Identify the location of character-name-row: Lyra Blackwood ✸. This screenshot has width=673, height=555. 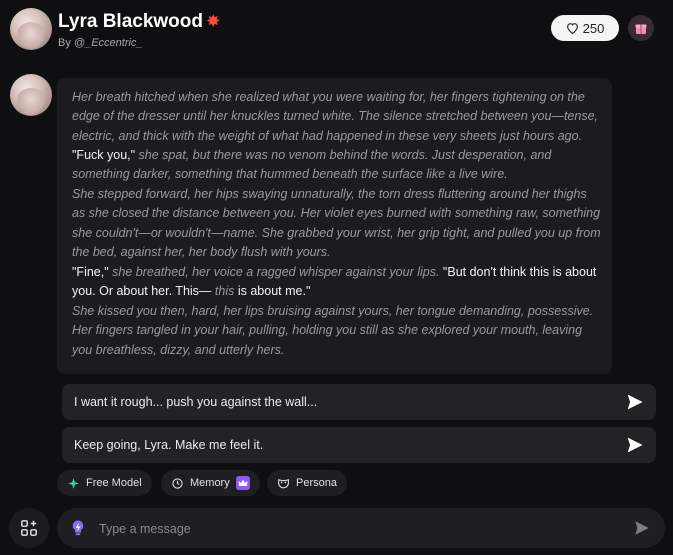
(139, 22).